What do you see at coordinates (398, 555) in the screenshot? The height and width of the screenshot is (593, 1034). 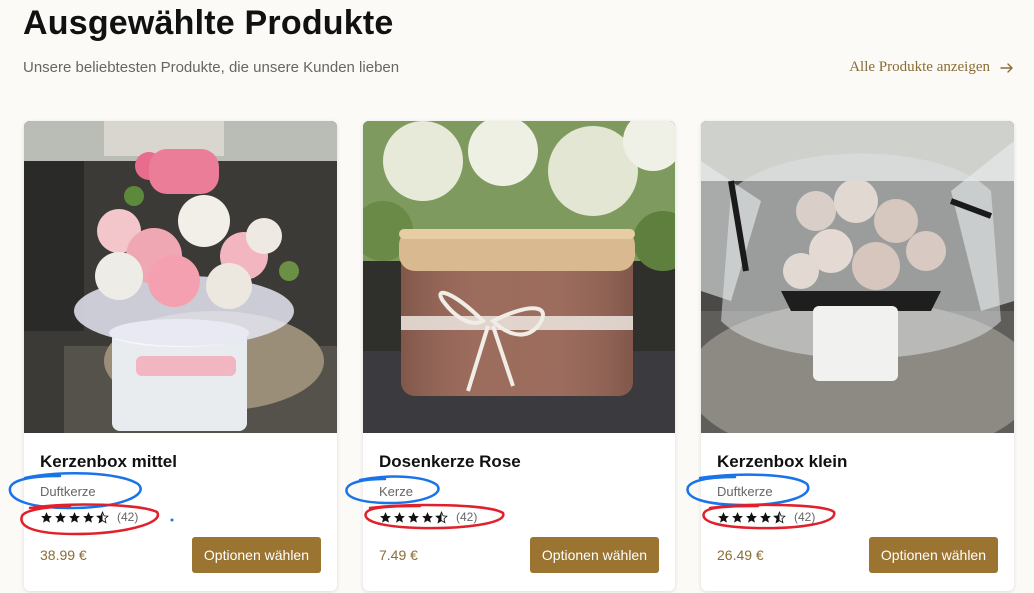 I see `product-price: 7.49 €` at bounding box center [398, 555].